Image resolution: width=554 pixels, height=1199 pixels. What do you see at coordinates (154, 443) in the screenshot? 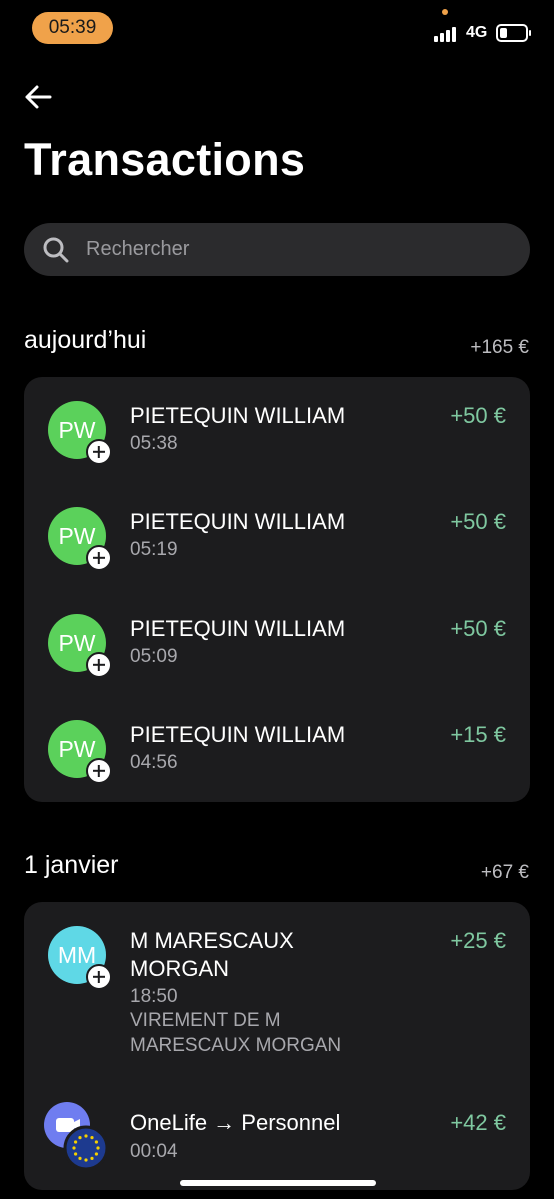
I see `transaction-time: 05:38` at bounding box center [154, 443].